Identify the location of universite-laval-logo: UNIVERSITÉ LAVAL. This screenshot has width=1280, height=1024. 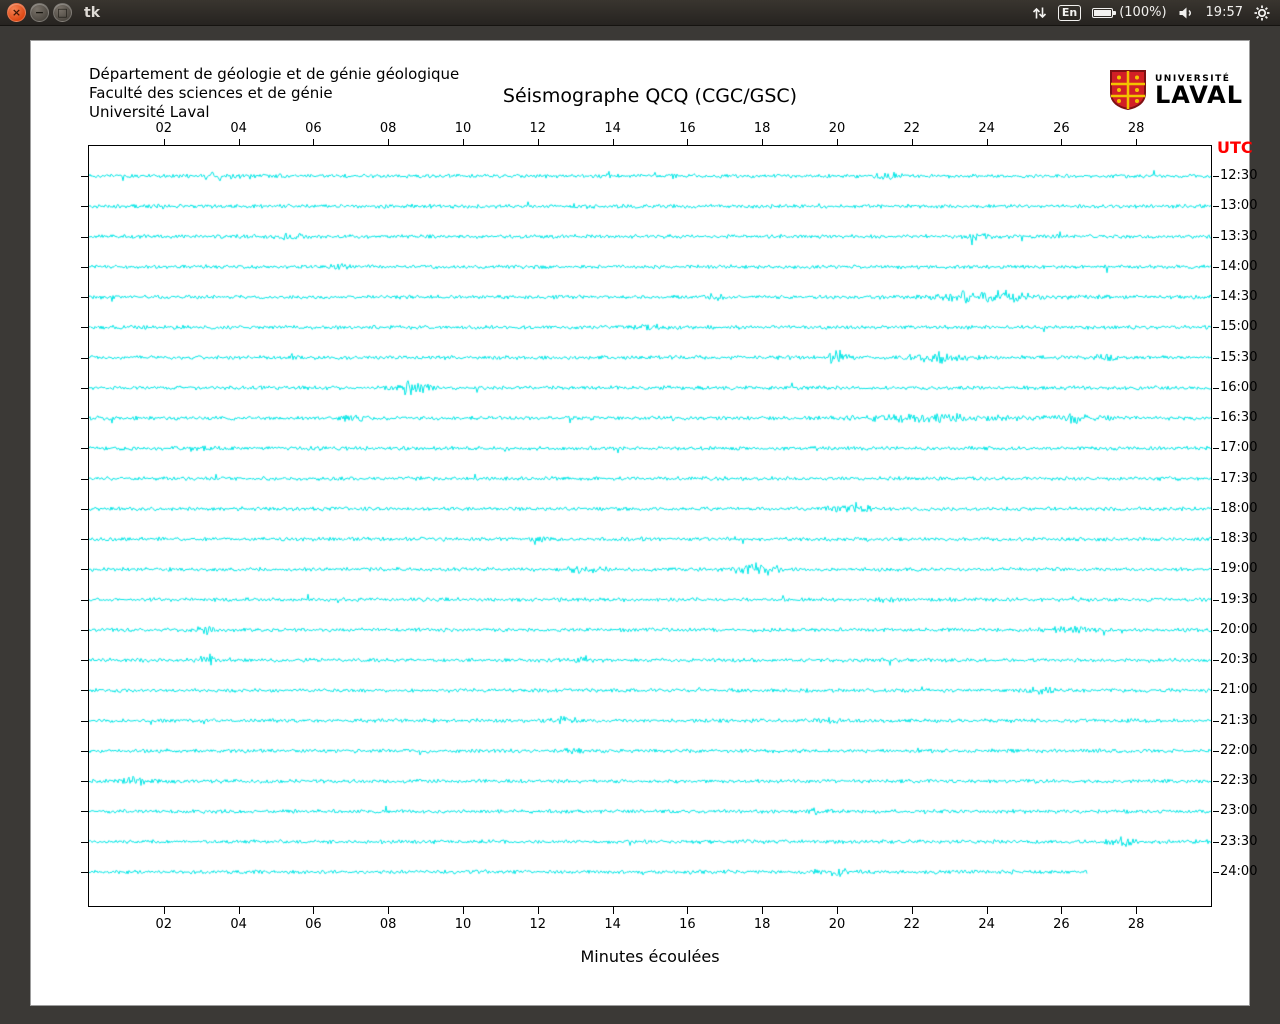
(1176, 90).